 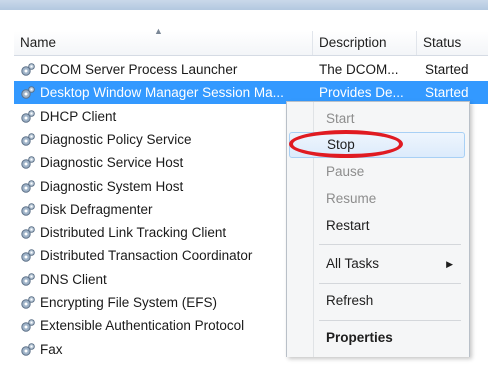 I want to click on service-name: DCOM Server Process Launcher, so click(x=139, y=69).